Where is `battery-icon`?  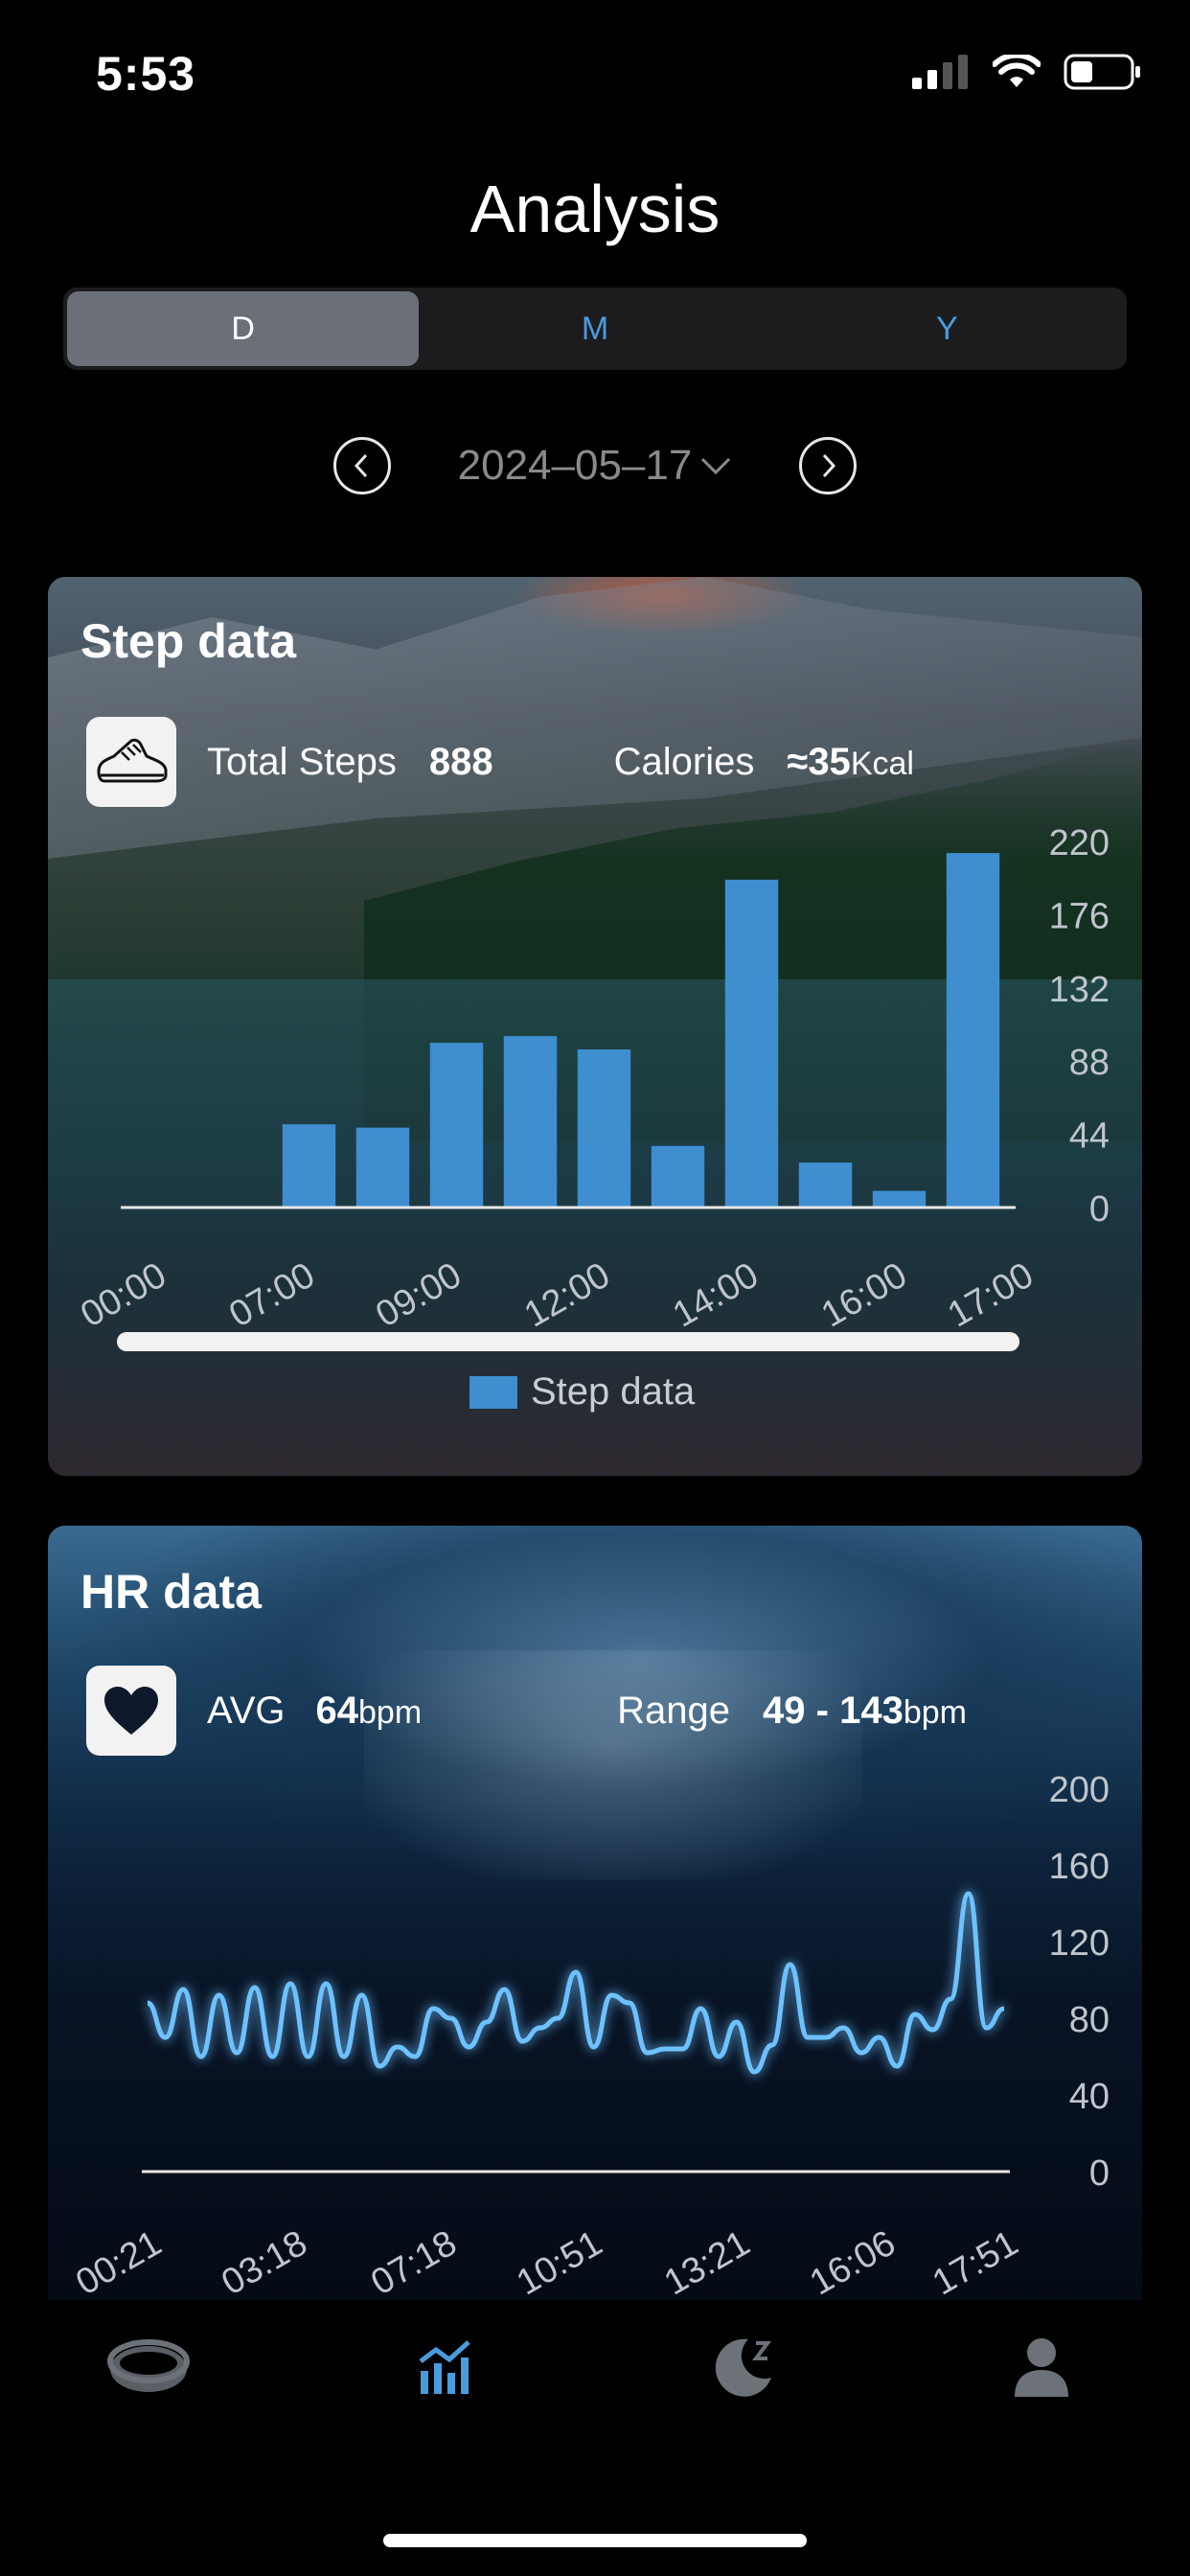 battery-icon is located at coordinates (1102, 72).